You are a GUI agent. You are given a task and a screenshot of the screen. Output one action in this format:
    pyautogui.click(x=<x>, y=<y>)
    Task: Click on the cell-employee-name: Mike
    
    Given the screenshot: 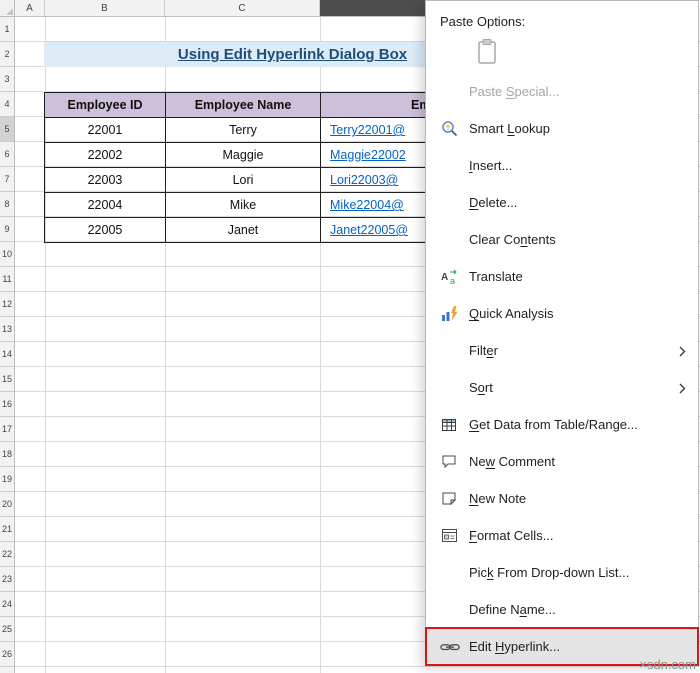 What is the action you would take?
    pyautogui.click(x=243, y=205)
    